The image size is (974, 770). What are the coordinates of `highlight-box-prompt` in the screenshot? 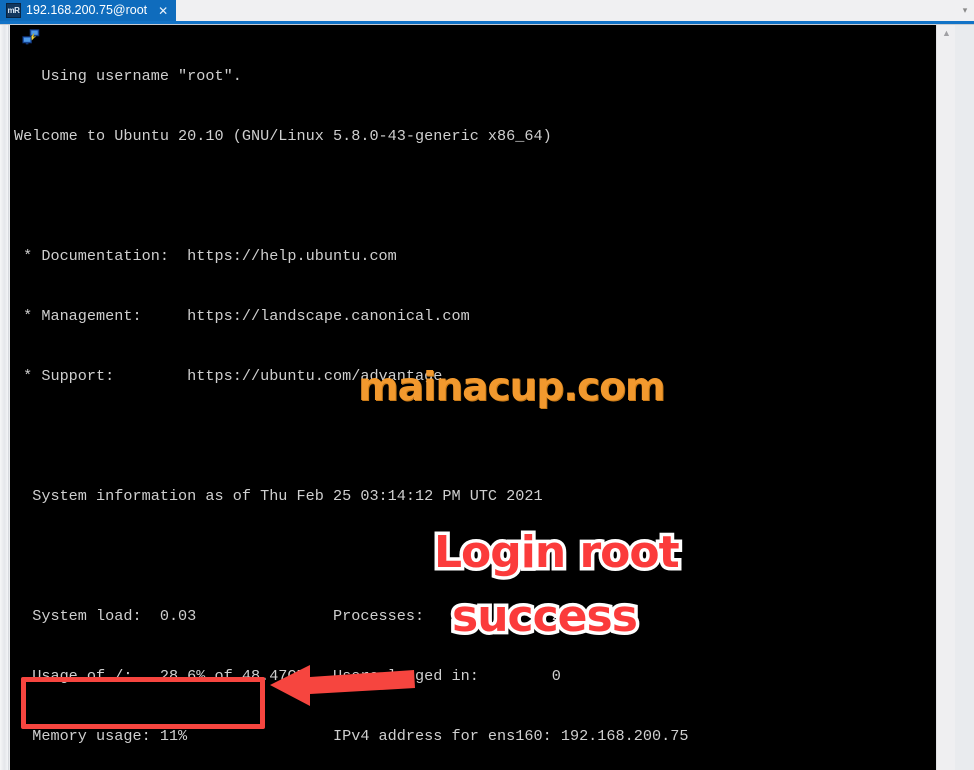 It's located at (143, 703).